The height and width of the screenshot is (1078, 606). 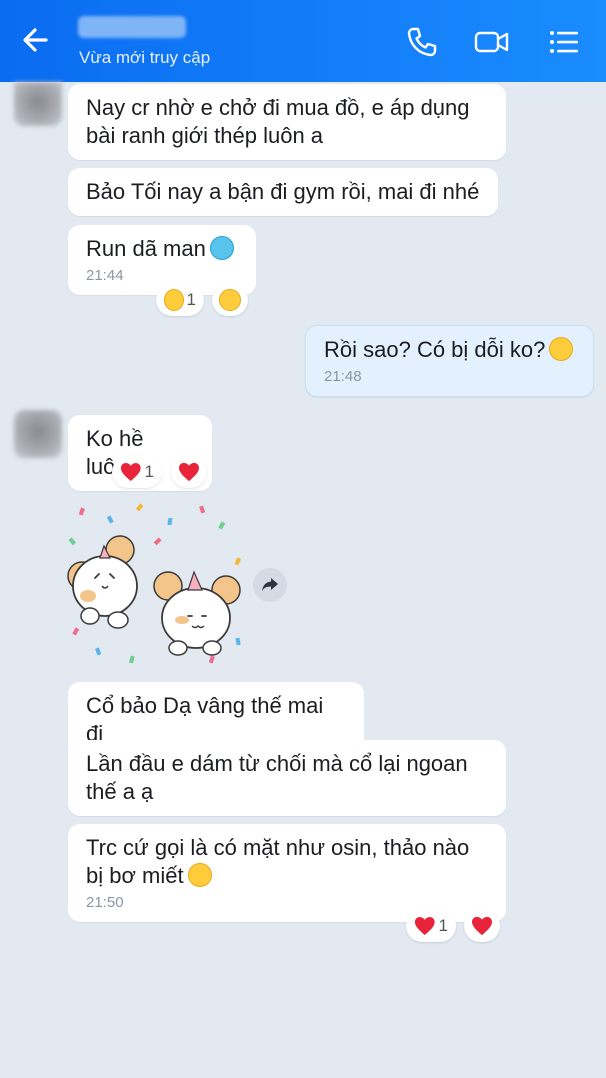 What do you see at coordinates (492, 42) in the screenshot?
I see `video-call-icon` at bounding box center [492, 42].